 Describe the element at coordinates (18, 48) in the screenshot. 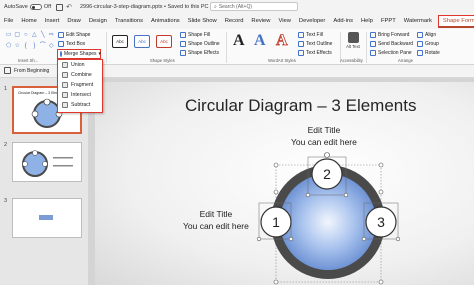

I see `shape-icon: ☆` at that location.